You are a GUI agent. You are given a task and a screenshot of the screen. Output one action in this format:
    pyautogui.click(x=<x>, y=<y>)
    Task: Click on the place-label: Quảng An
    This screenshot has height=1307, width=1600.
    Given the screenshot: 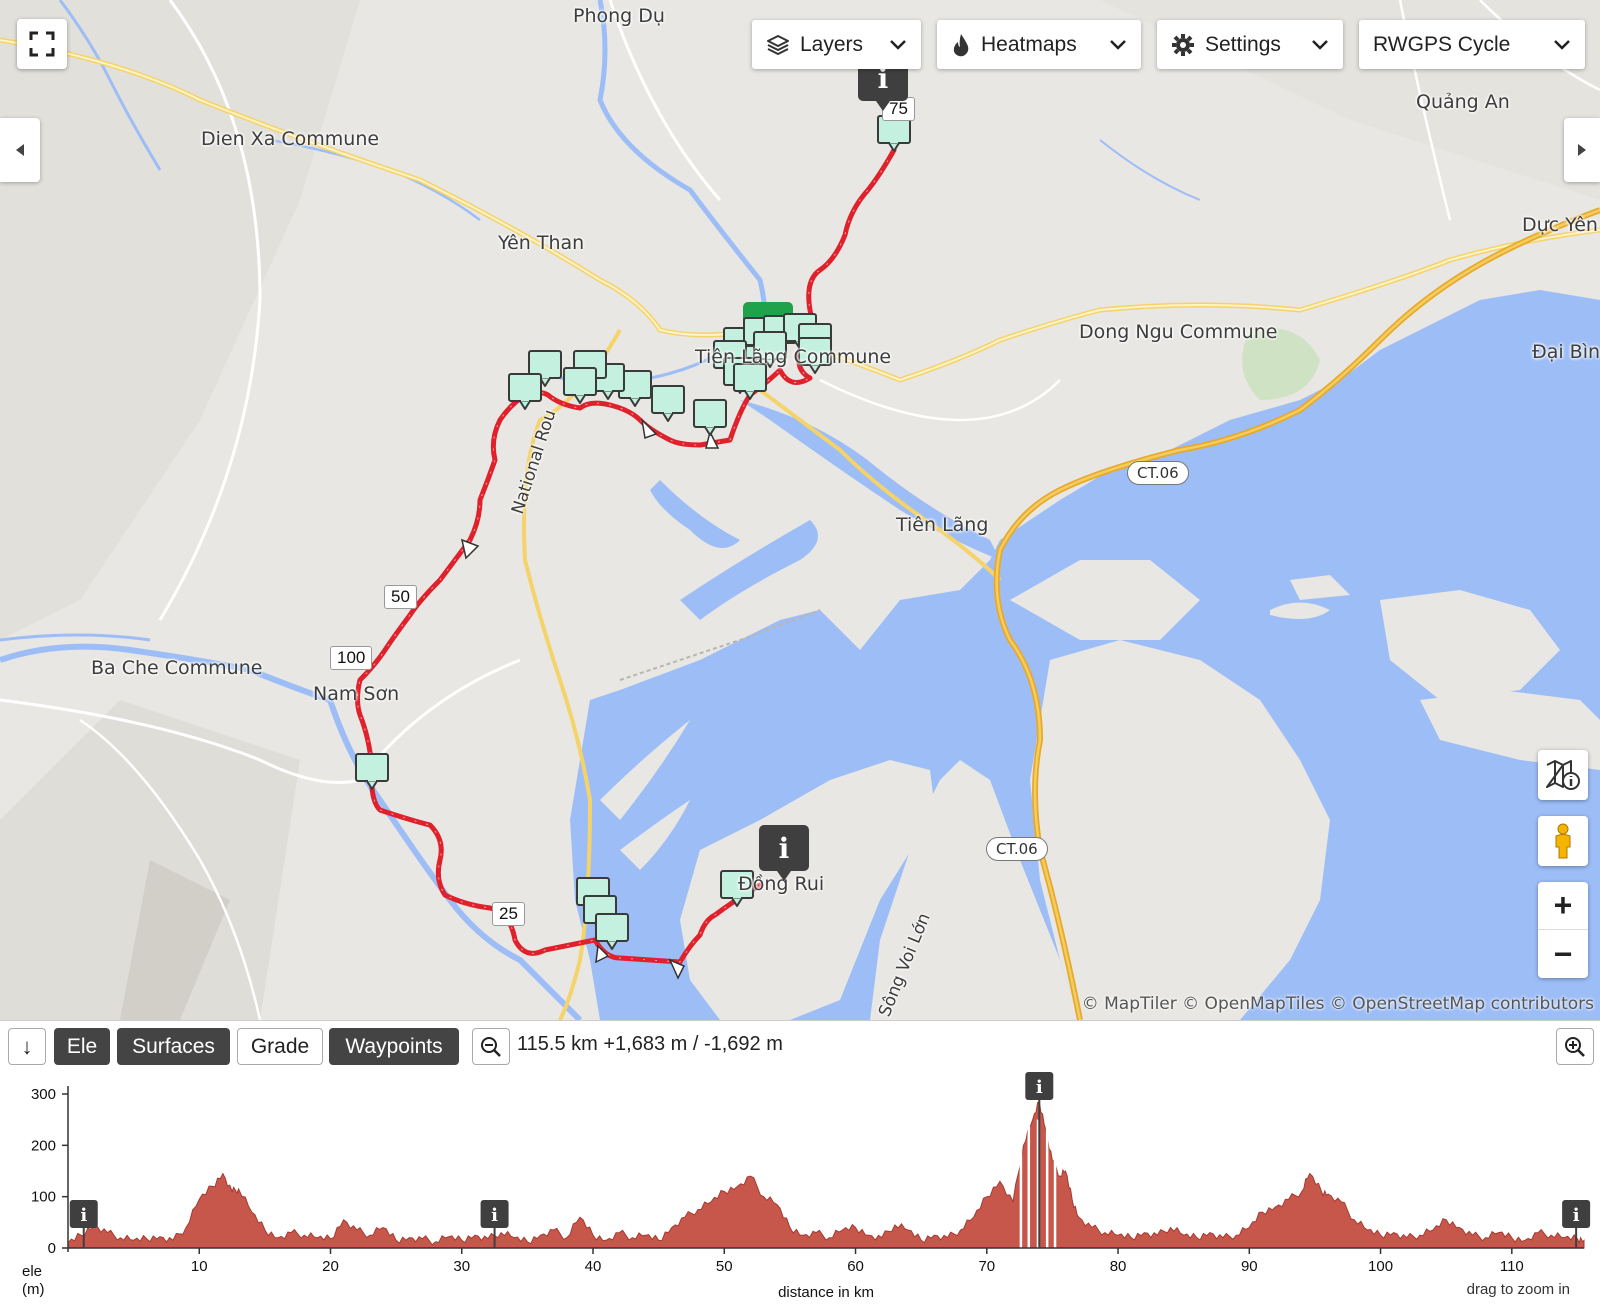 What is the action you would take?
    pyautogui.click(x=1463, y=102)
    